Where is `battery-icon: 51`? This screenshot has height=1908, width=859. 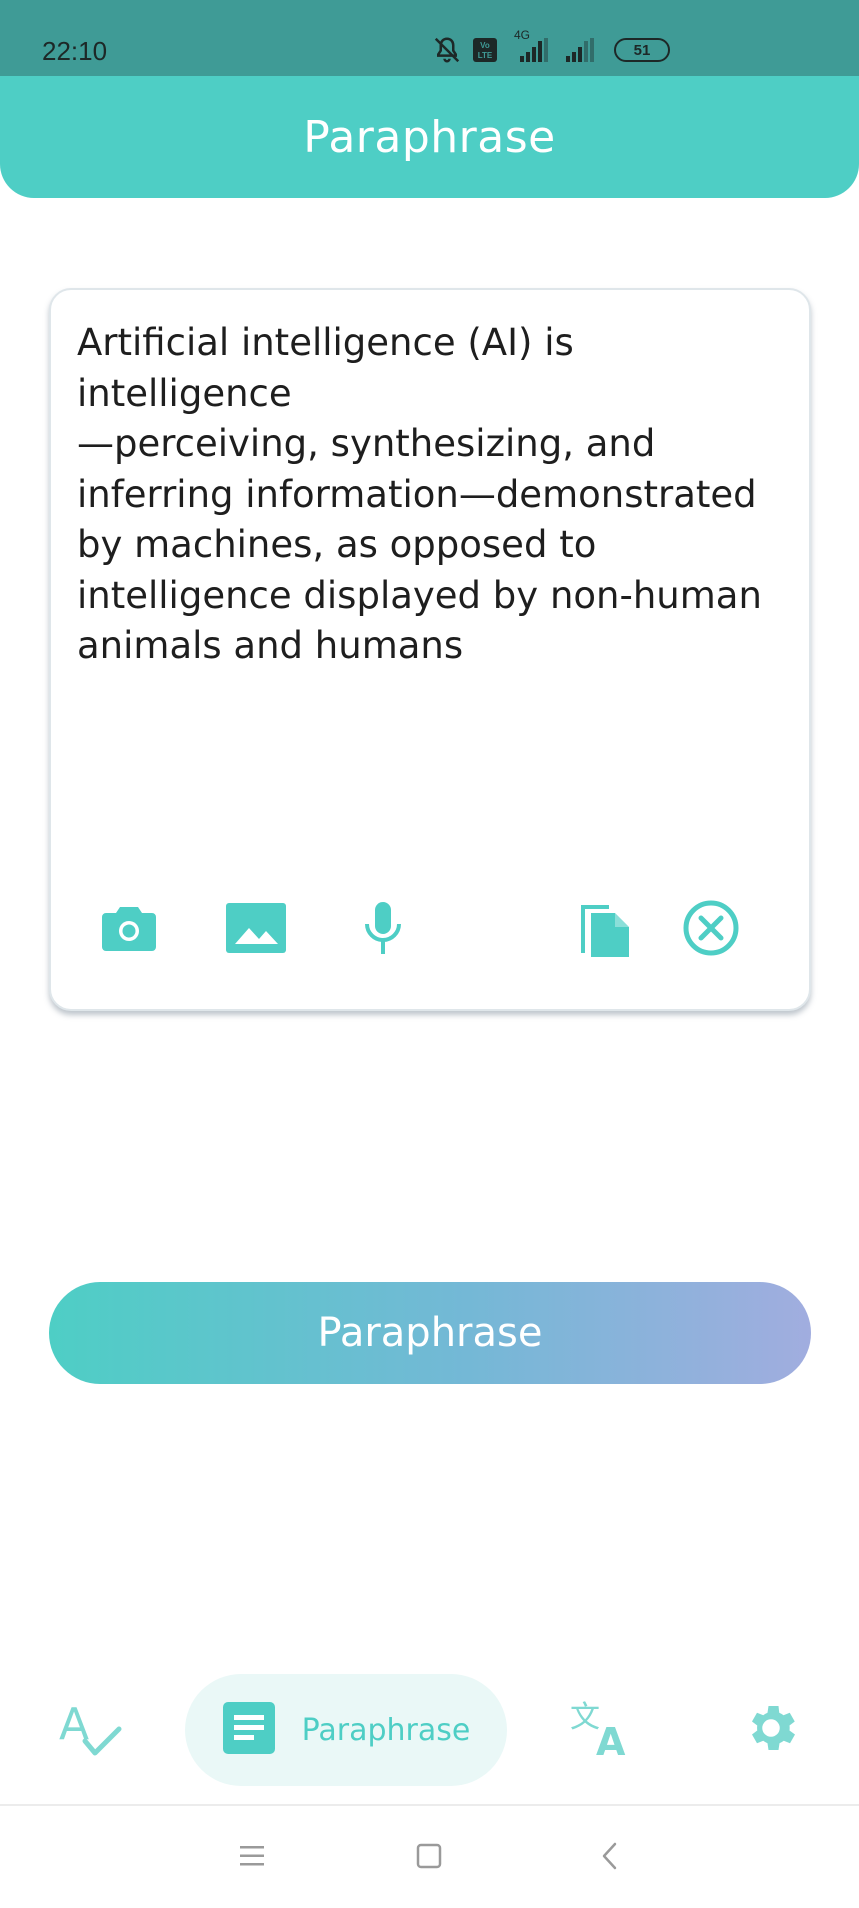 battery-icon: 51 is located at coordinates (642, 50).